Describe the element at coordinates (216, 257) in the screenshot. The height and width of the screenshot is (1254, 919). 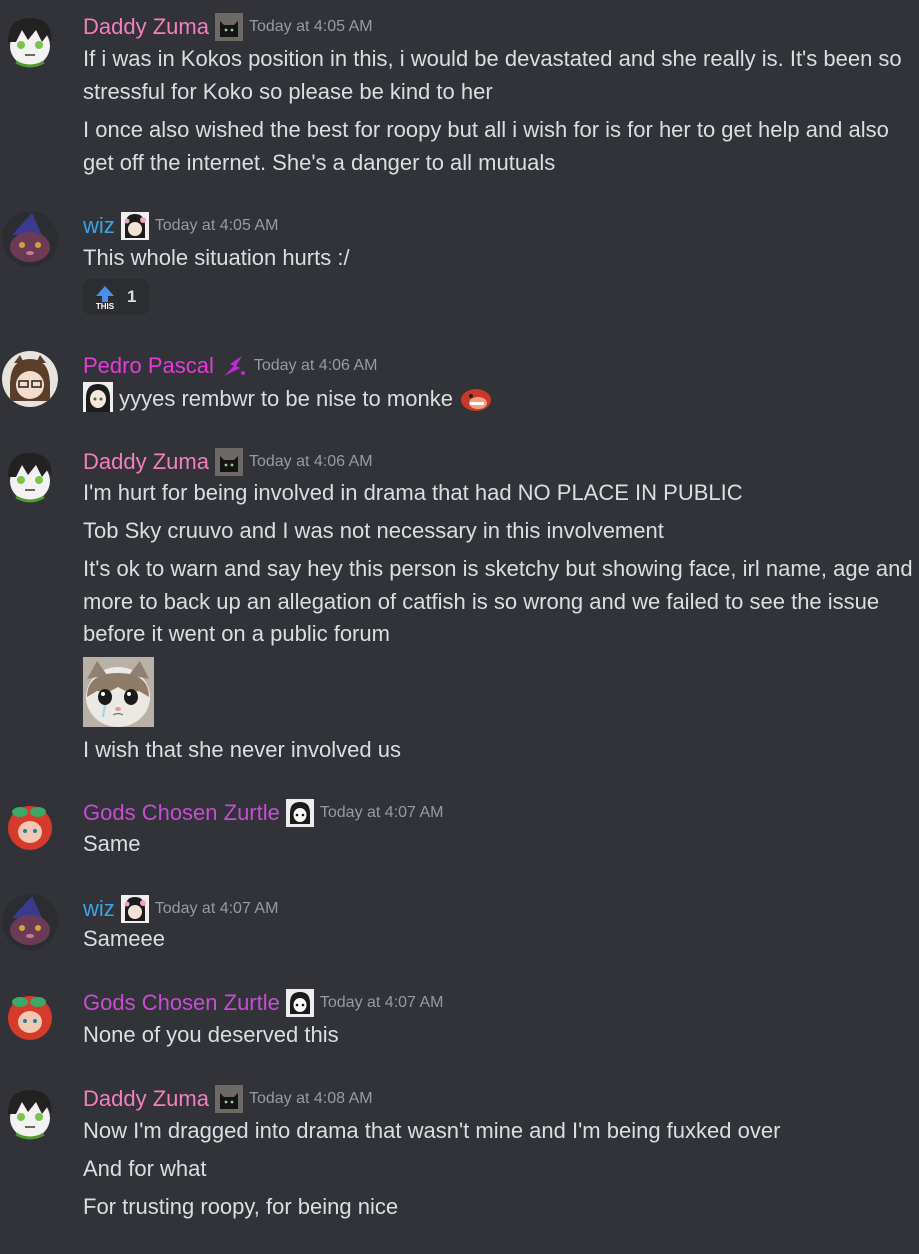
I see `message-text: This whole situation hurts :/` at that location.